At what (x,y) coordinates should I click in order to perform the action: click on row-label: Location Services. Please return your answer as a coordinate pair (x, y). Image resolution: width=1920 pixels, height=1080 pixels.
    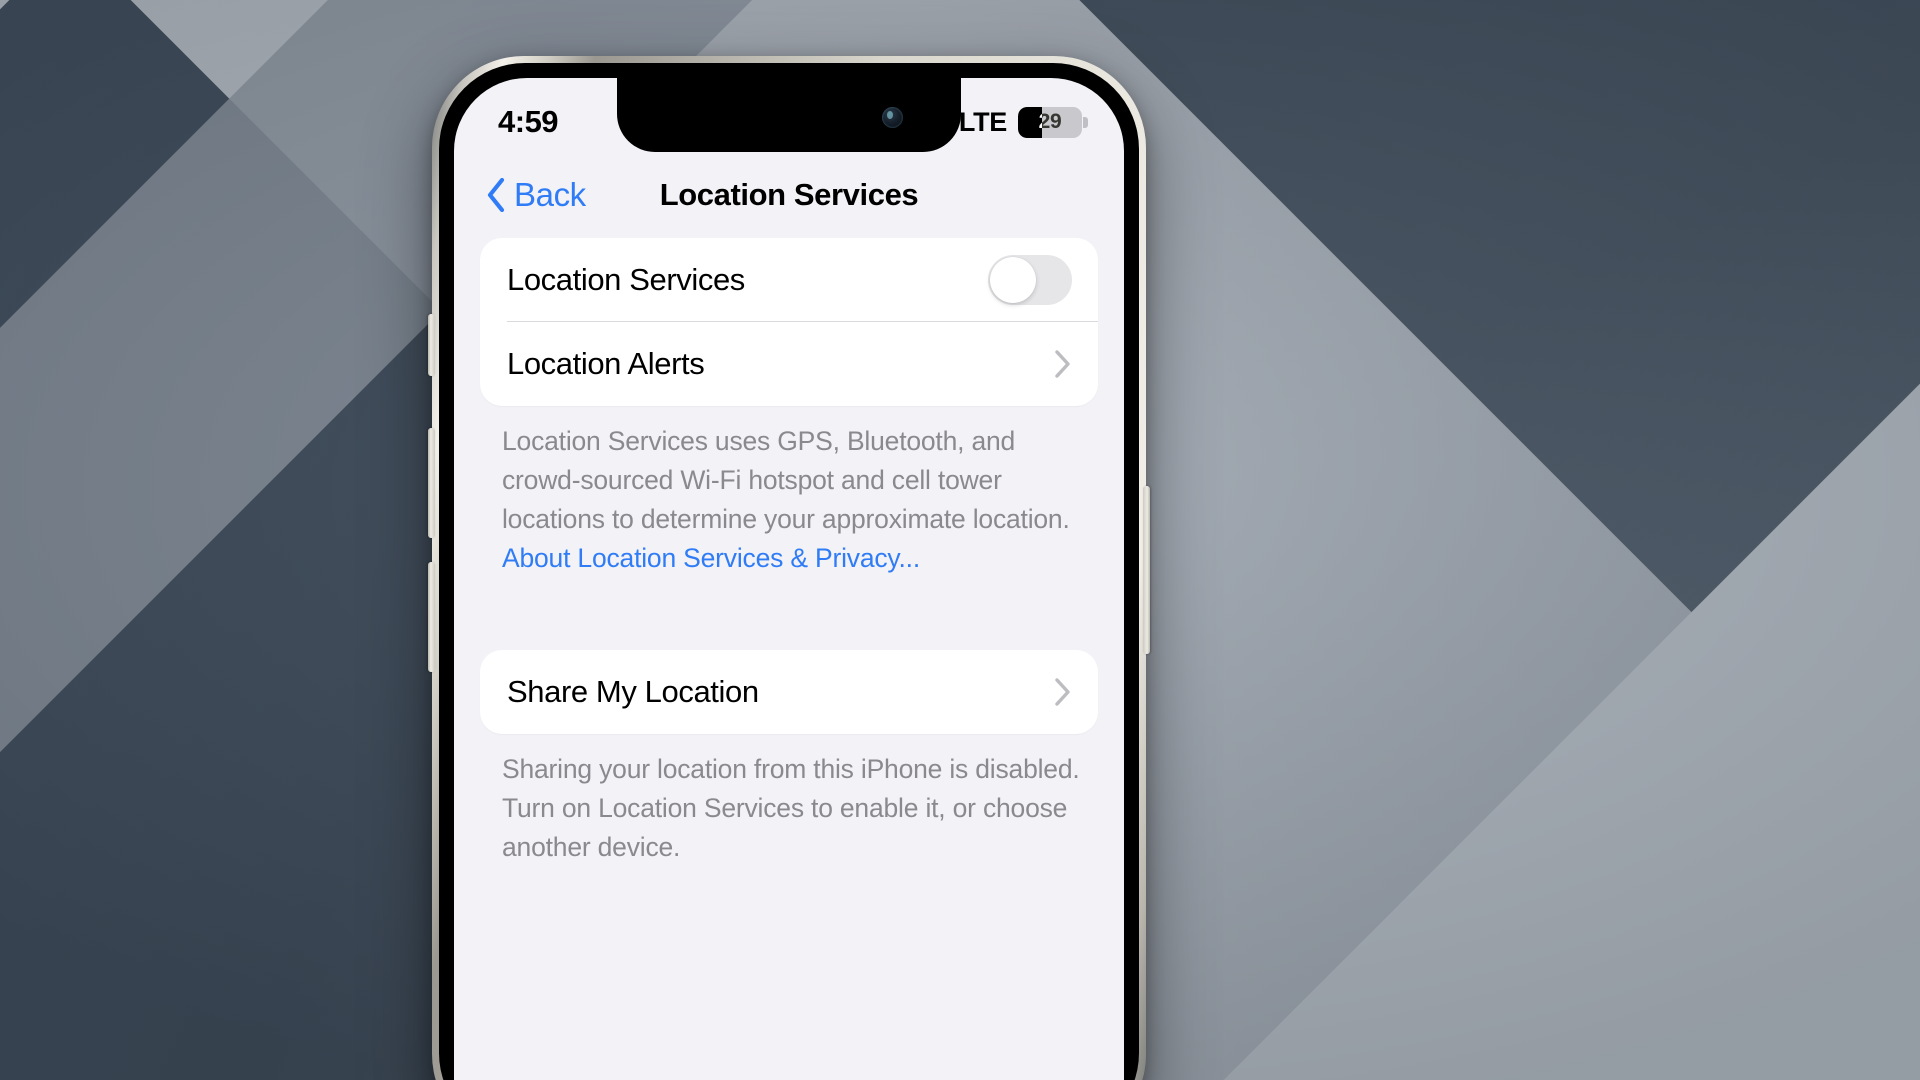
    Looking at the image, I should click on (626, 279).